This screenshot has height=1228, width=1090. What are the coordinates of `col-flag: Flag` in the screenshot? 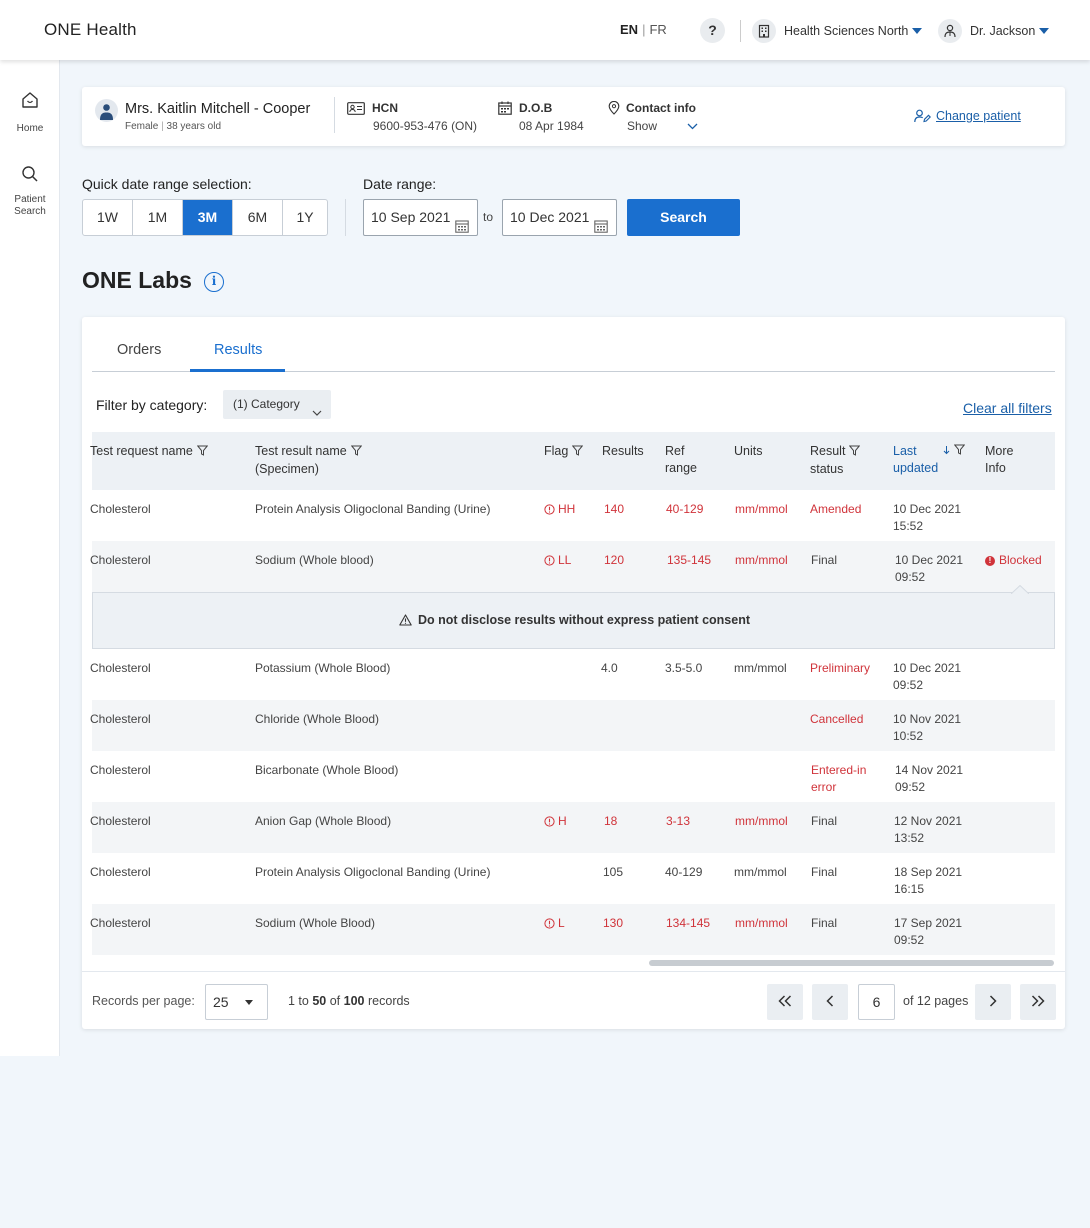 It's located at (564, 452).